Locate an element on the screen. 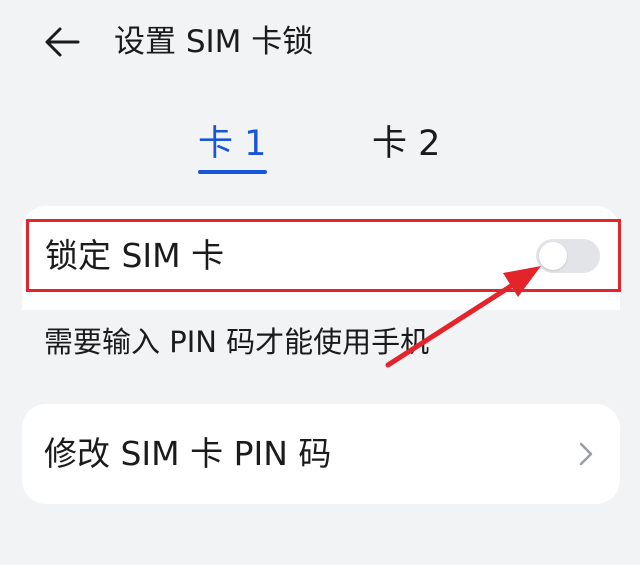 This screenshot has width=640, height=565. back-button is located at coordinates (62, 42).